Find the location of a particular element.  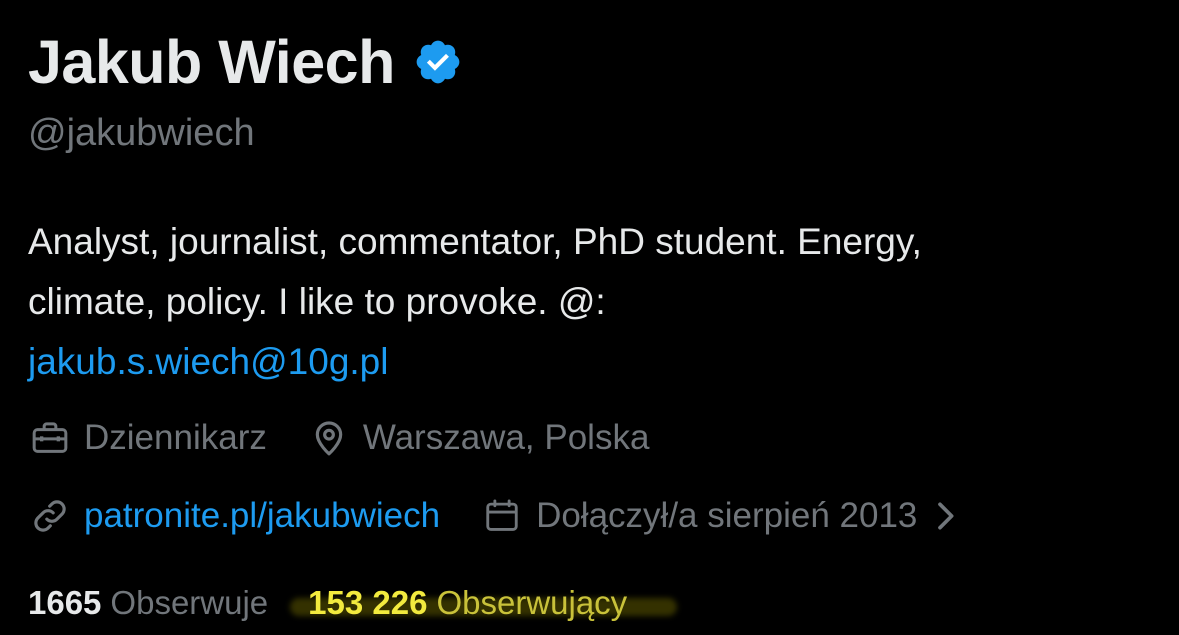

followers-link: 153 226 Obserwujący is located at coordinates (484, 603).